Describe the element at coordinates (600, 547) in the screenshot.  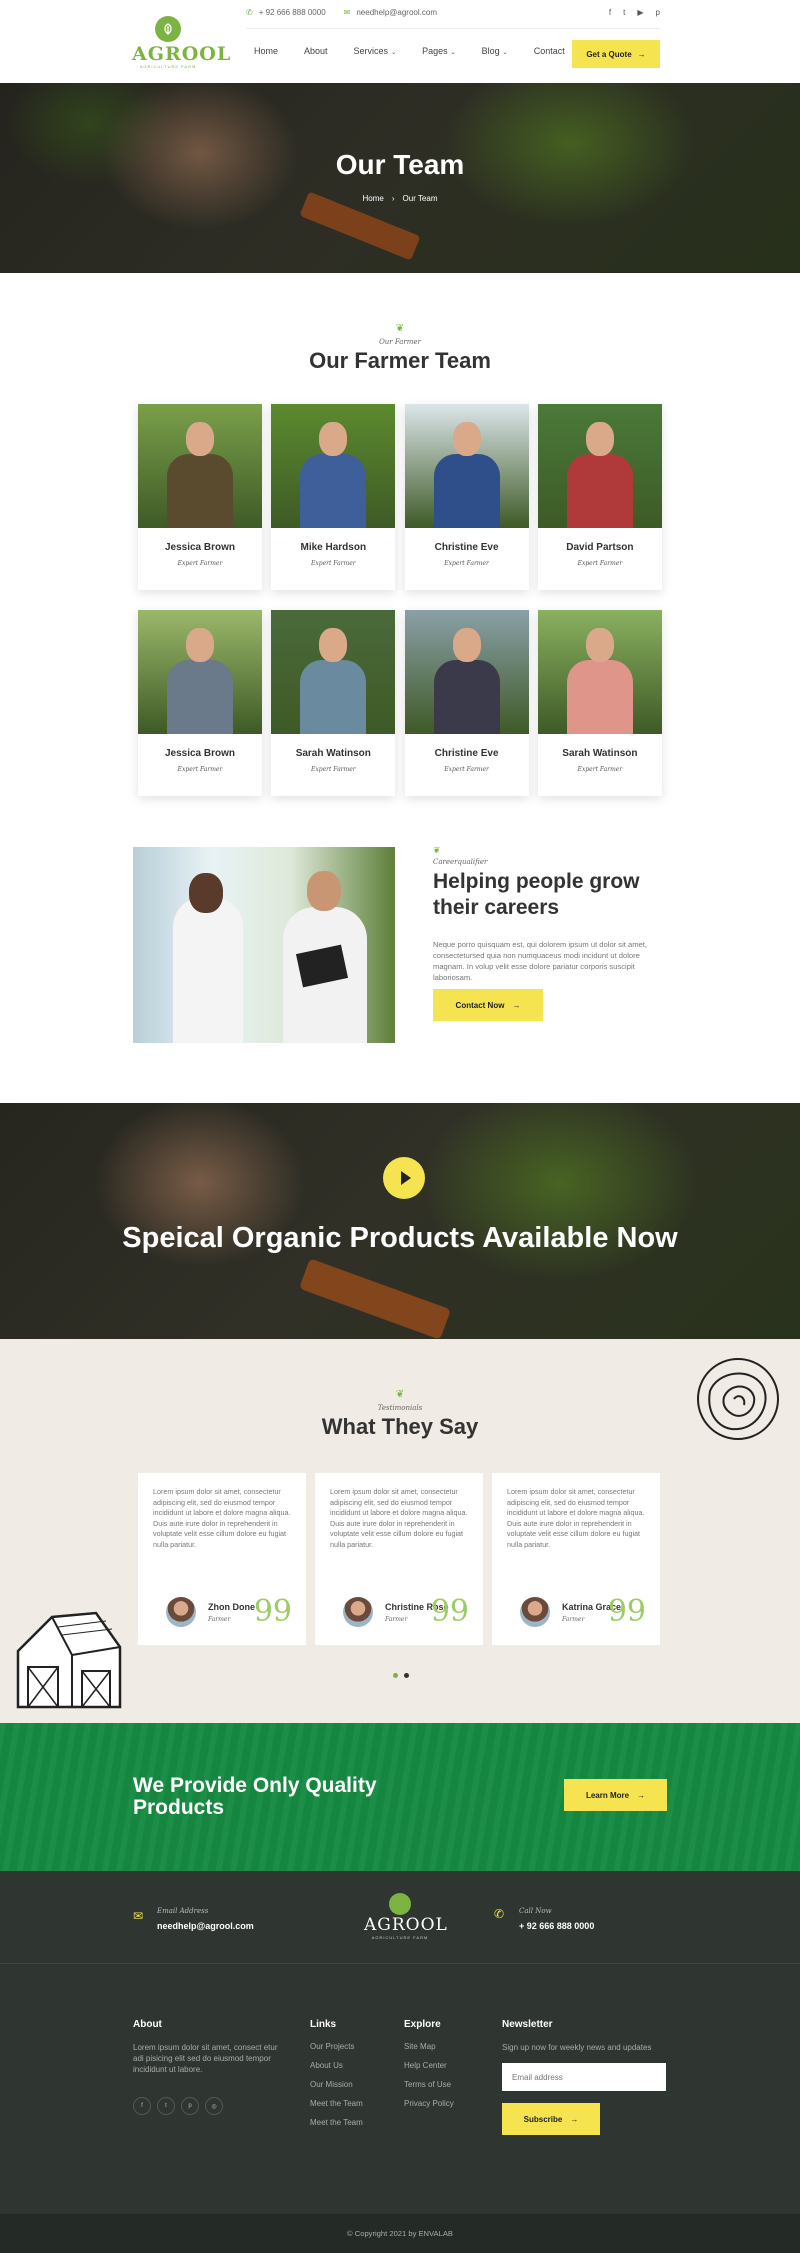
I see `team-member-name: David Partson` at that location.